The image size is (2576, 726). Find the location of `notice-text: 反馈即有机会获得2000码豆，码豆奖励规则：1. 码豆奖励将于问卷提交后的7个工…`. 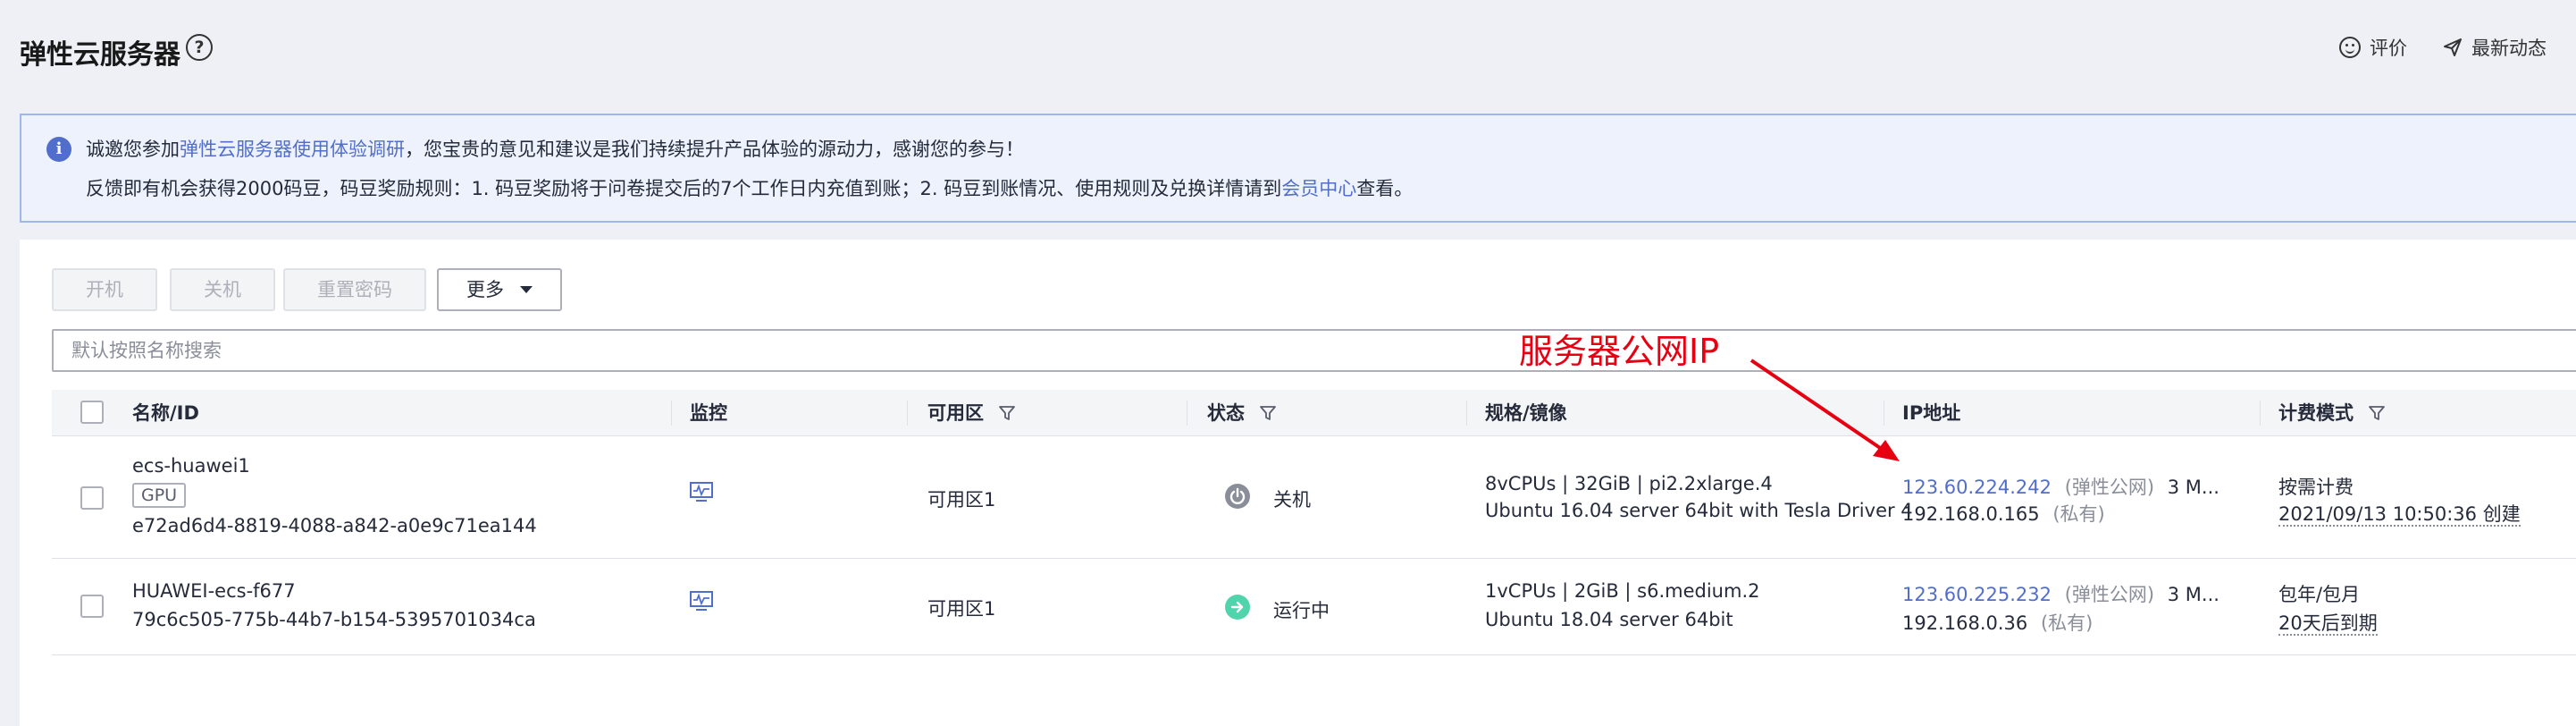

notice-text: 反馈即有机会获得2000码豆，码豆奖励规则：1. 码豆奖励将于问卷提交后的7个工… is located at coordinates (684, 188).